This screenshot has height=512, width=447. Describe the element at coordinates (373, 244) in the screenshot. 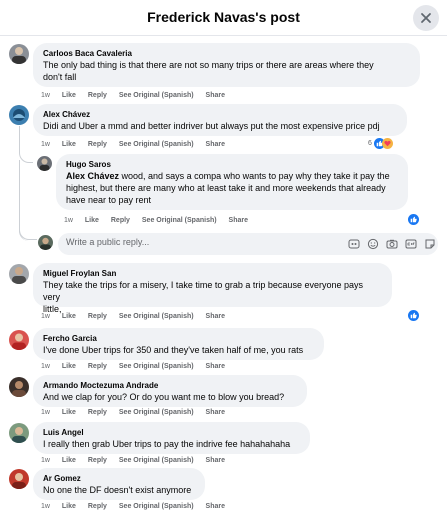

I see `emoji-icon` at that location.